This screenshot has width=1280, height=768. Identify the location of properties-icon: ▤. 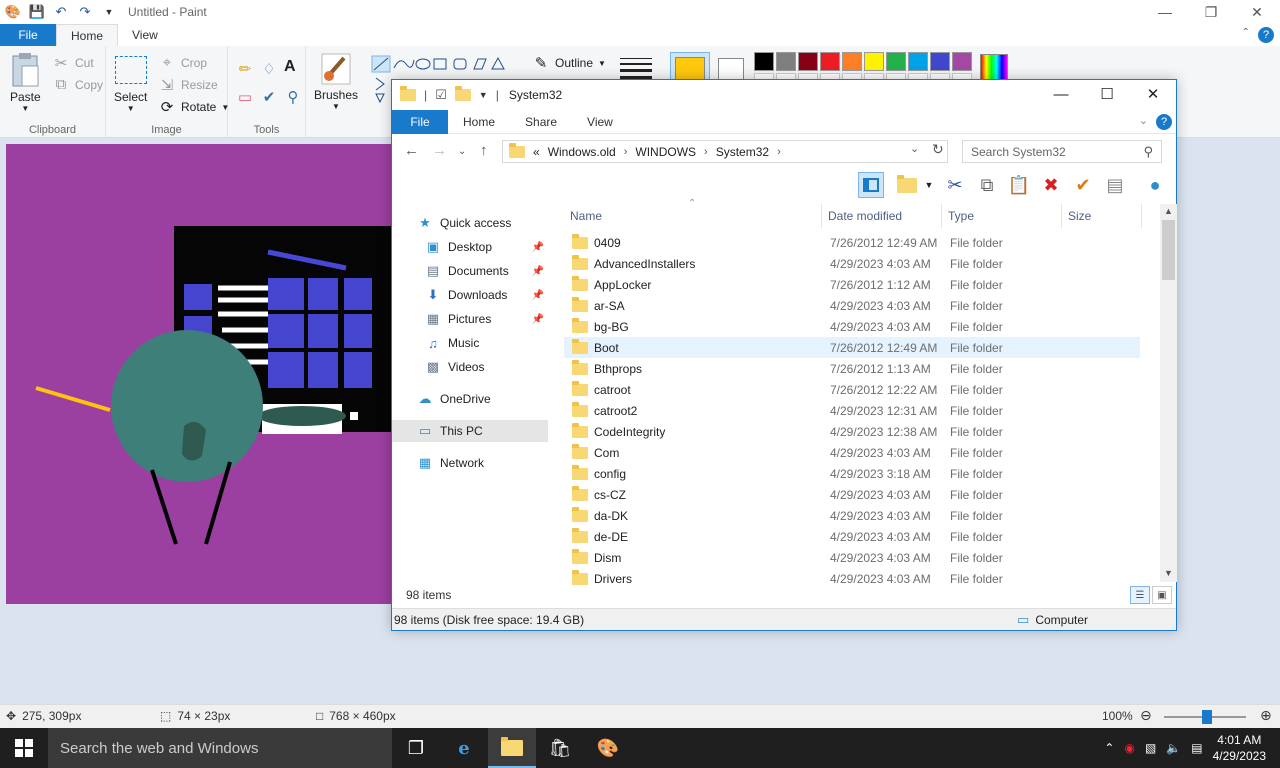
(1115, 185).